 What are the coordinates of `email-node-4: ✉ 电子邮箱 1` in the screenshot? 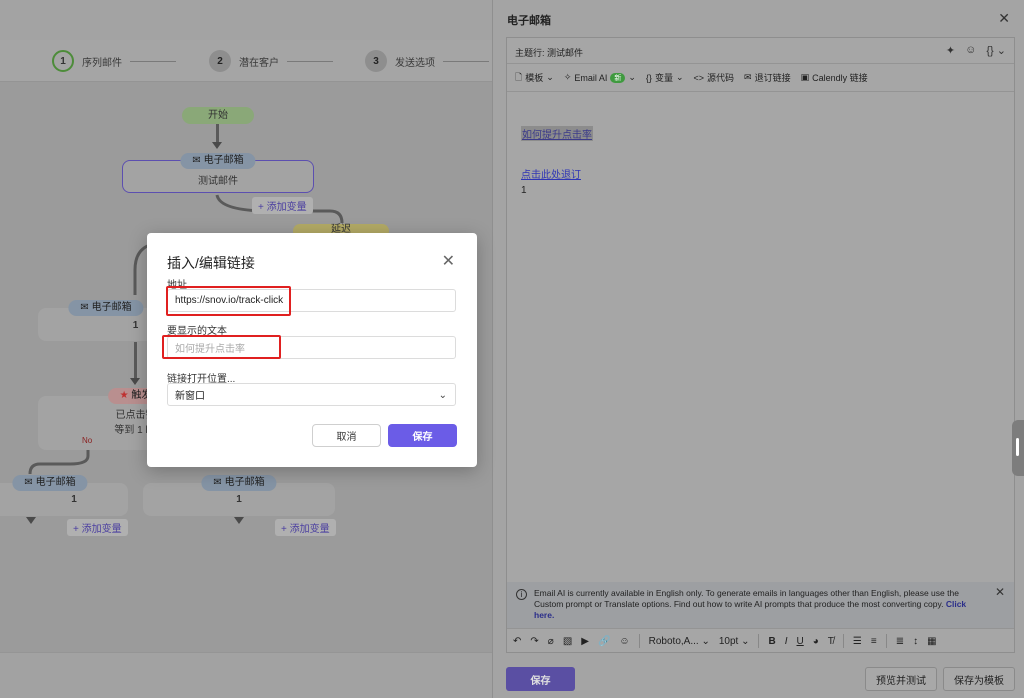 It's located at (239, 495).